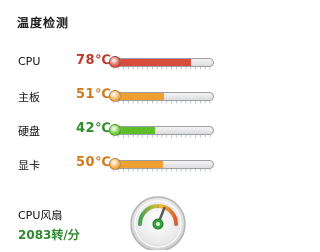  I want to click on sensor-label: CPU, so click(29, 61).